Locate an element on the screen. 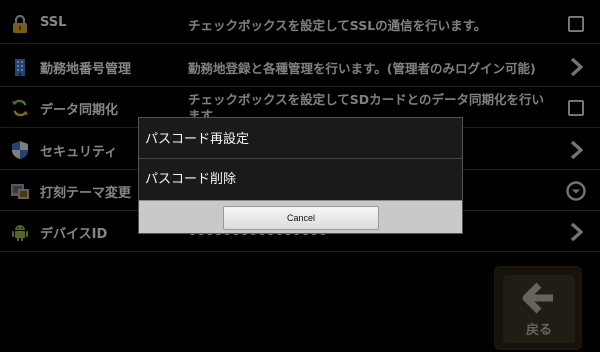 This screenshot has height=352, width=600. menu-item-delete-passcode: パスコード削除 is located at coordinates (300, 179).